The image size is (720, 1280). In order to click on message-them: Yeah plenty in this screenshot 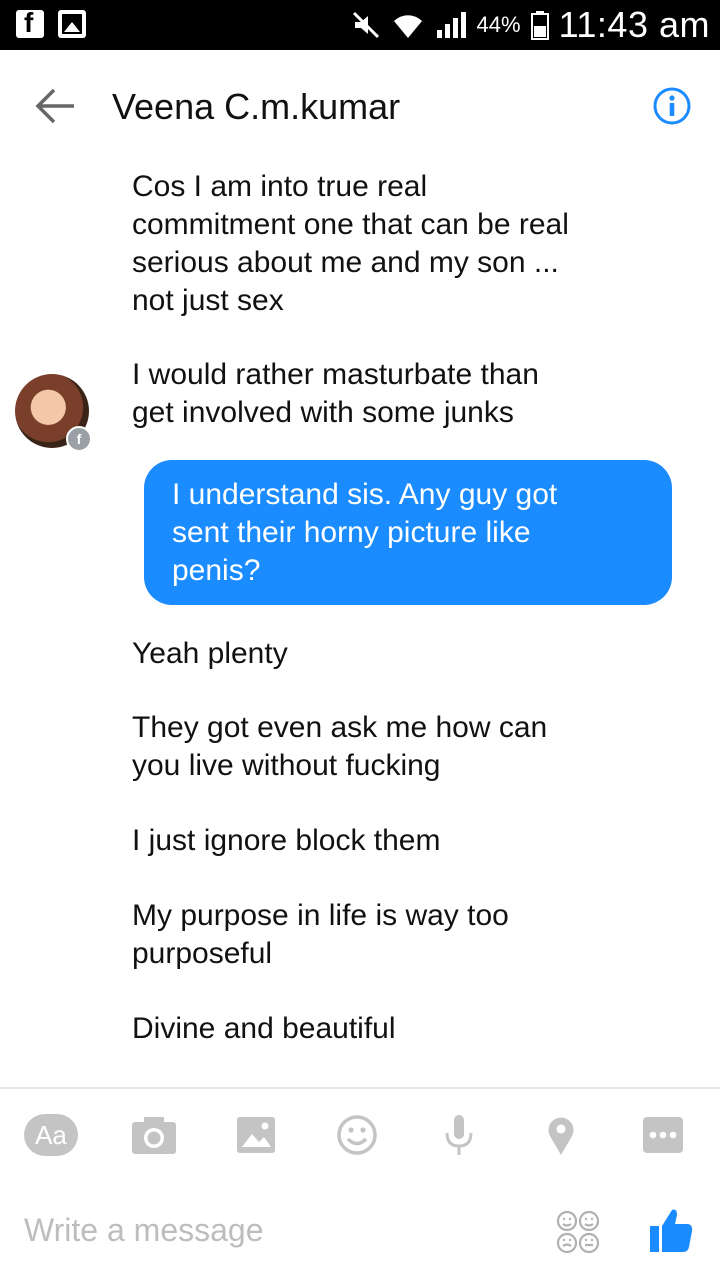, I will do `click(210, 654)`.